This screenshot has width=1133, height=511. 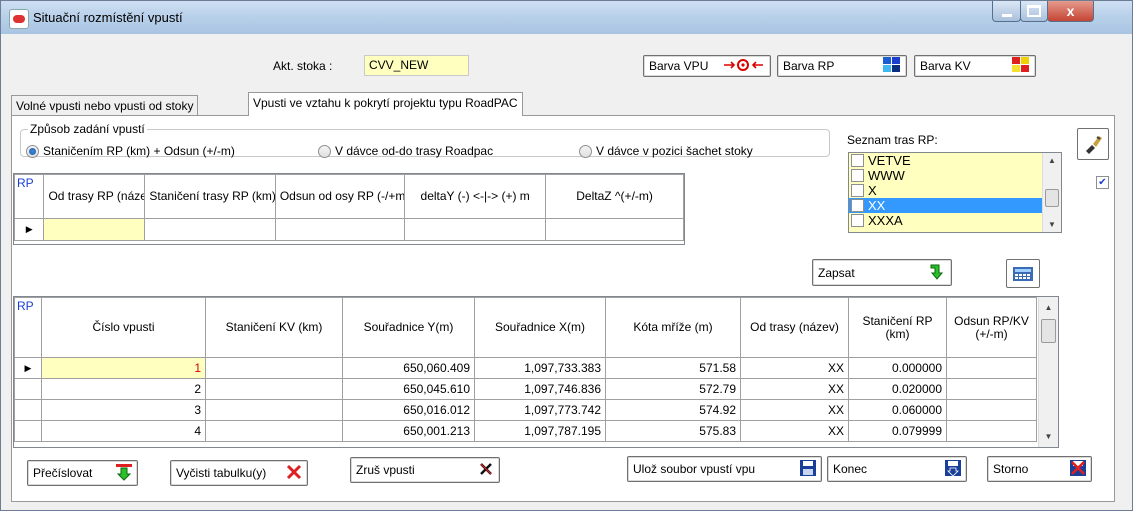 What do you see at coordinates (408, 327) in the screenshot?
I see `col-souradnice-y: Souřadnice Y(m)` at bounding box center [408, 327].